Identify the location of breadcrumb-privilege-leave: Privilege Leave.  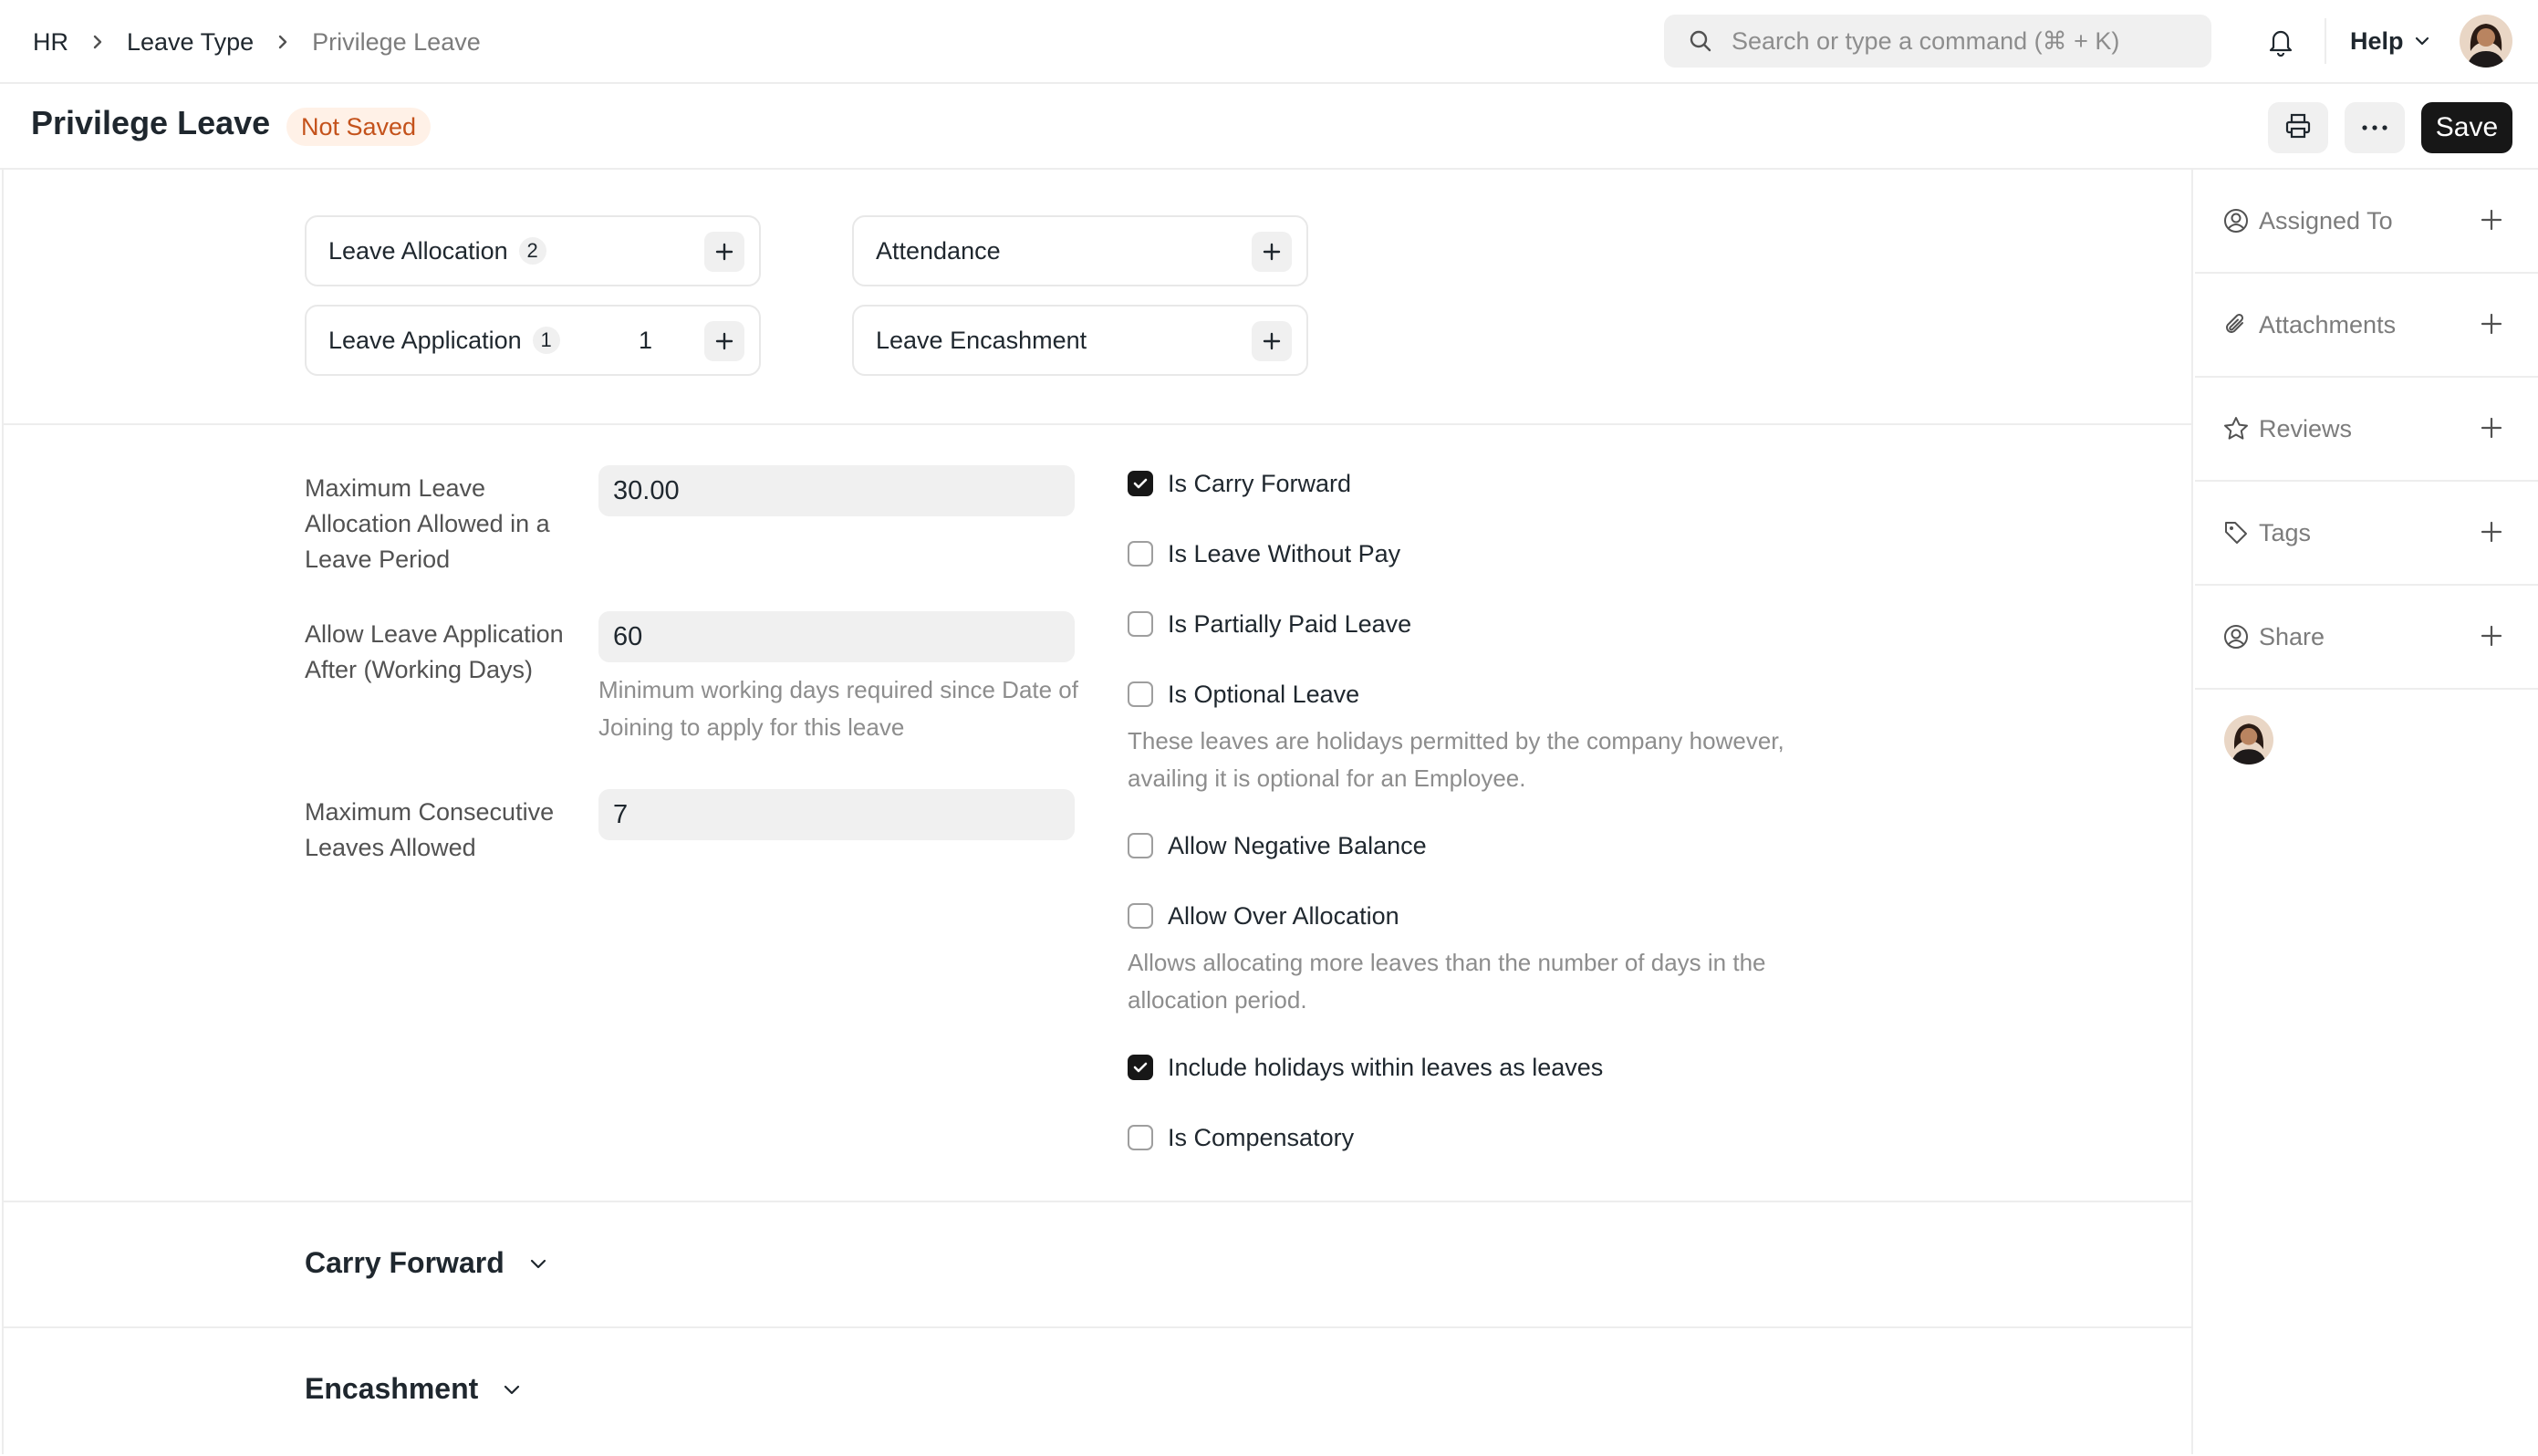
(396, 42).